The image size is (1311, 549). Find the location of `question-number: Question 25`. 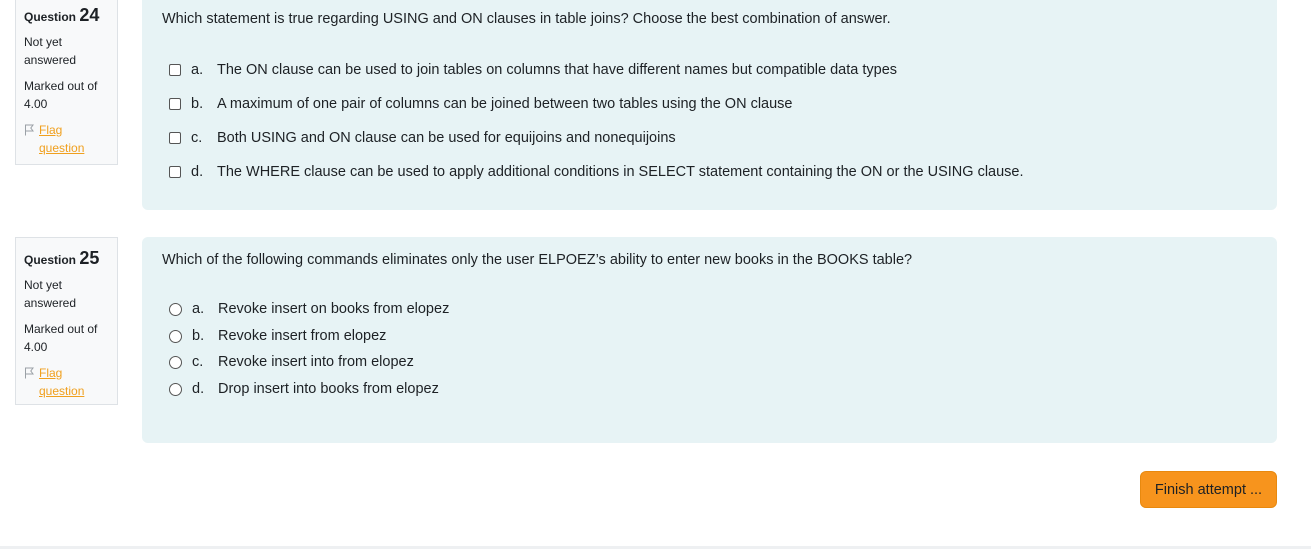

question-number: Question 25 is located at coordinates (66, 259).